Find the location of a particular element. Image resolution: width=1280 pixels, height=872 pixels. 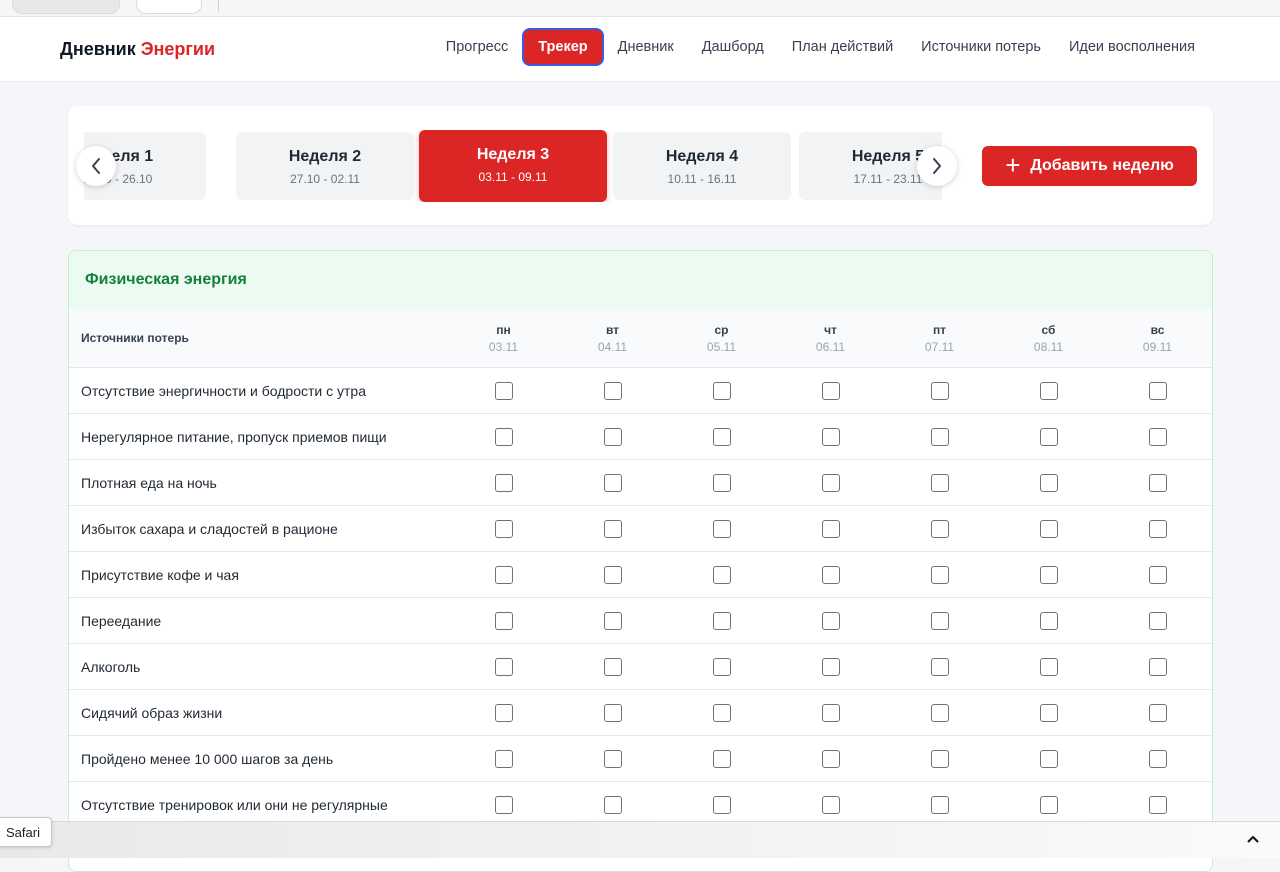

nav-item: Идеи восполнения is located at coordinates (1132, 47).